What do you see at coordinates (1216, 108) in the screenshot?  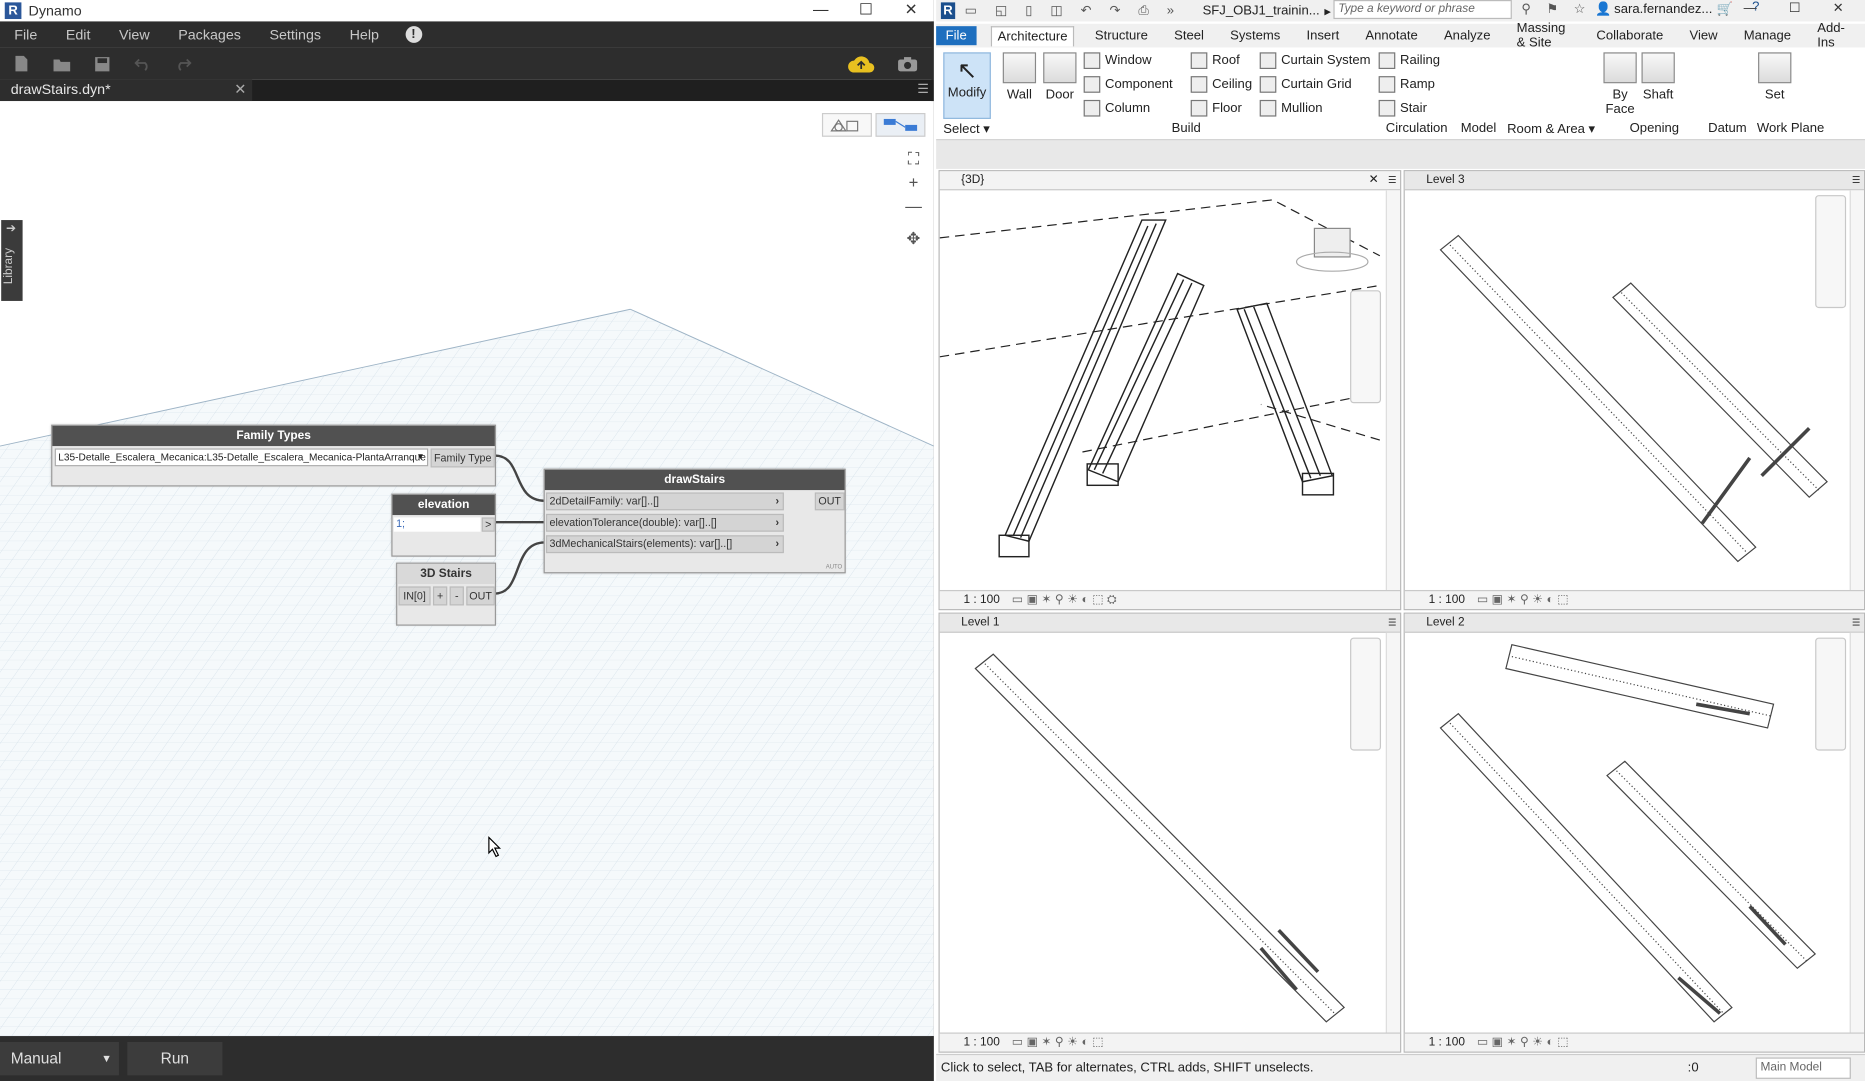 I see `floor-button: Floor` at bounding box center [1216, 108].